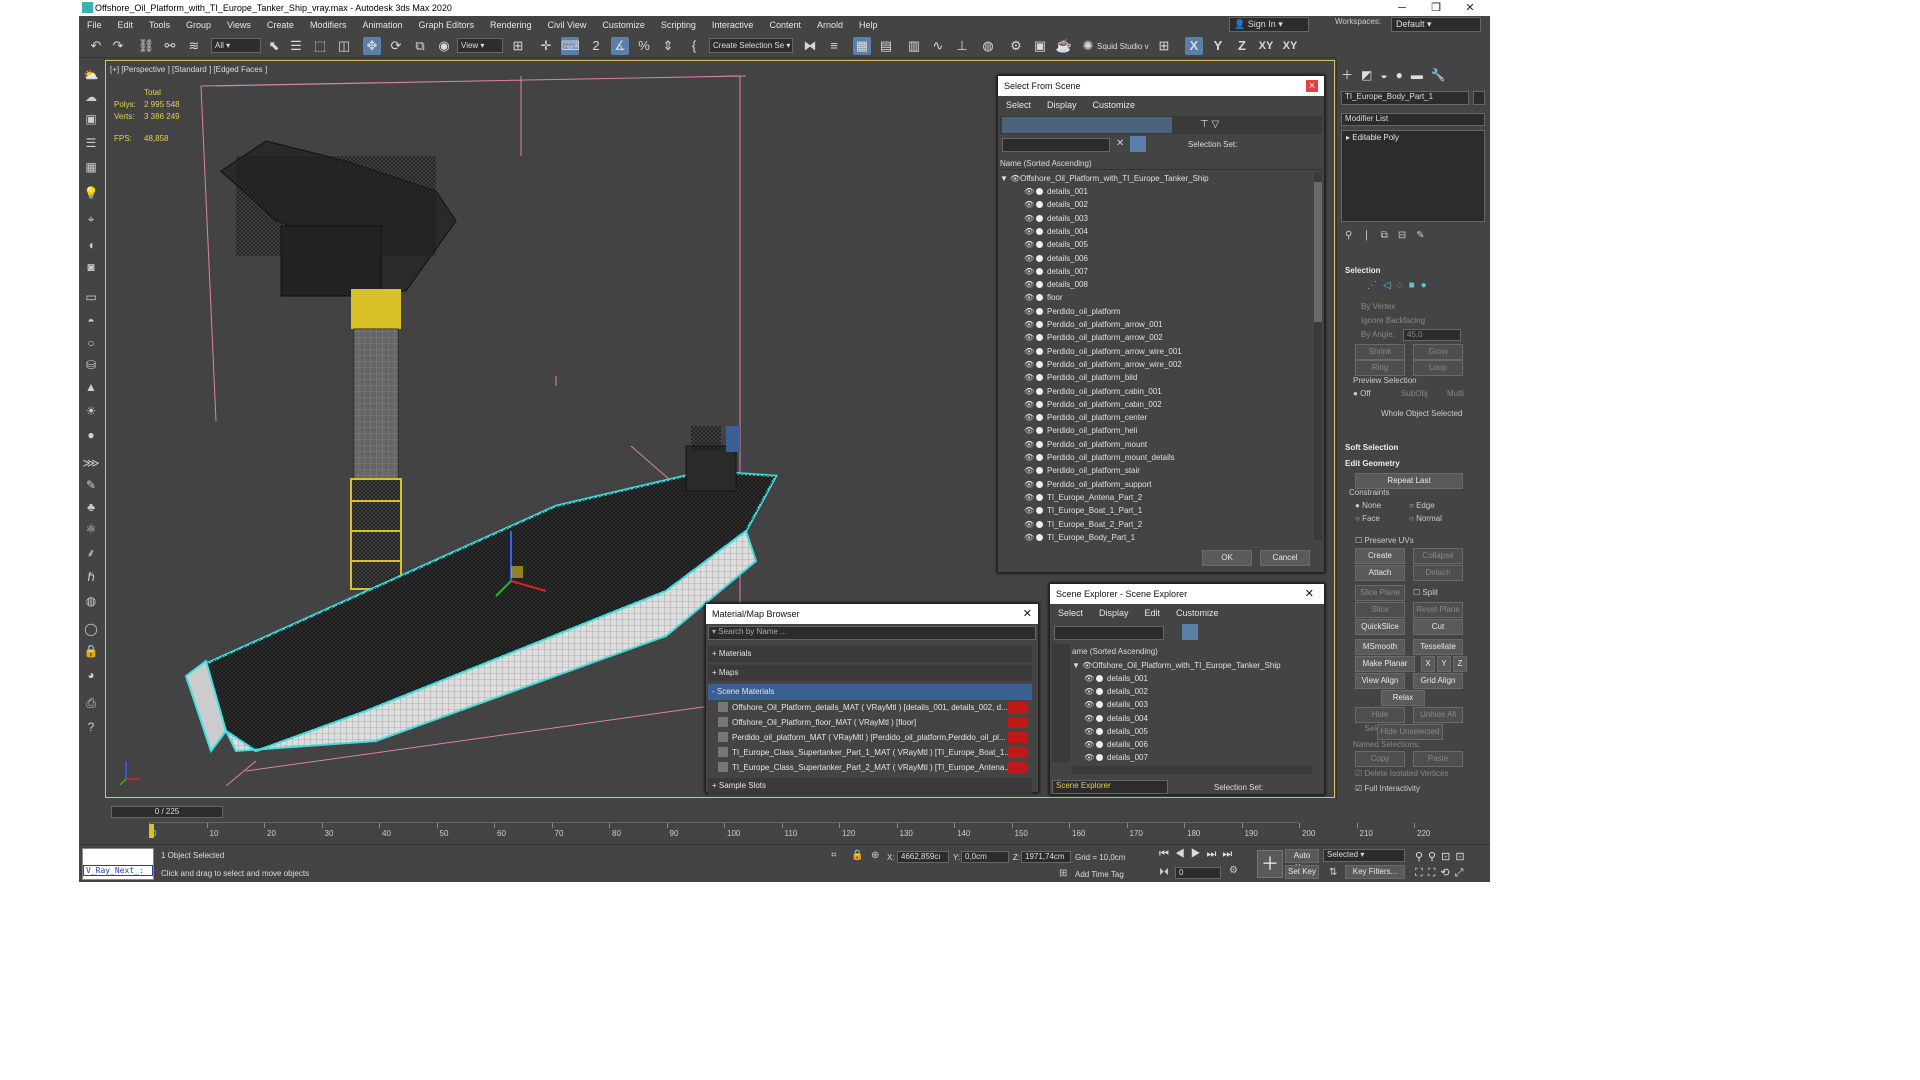  I want to click on stack-tools-icons: ⚲❘⧉⊟✎, so click(1415, 235).